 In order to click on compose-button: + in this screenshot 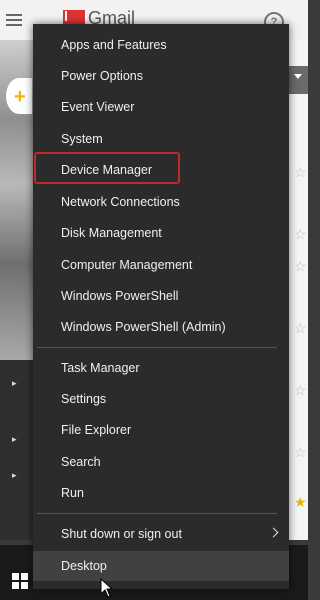, I will do `click(19, 96)`.